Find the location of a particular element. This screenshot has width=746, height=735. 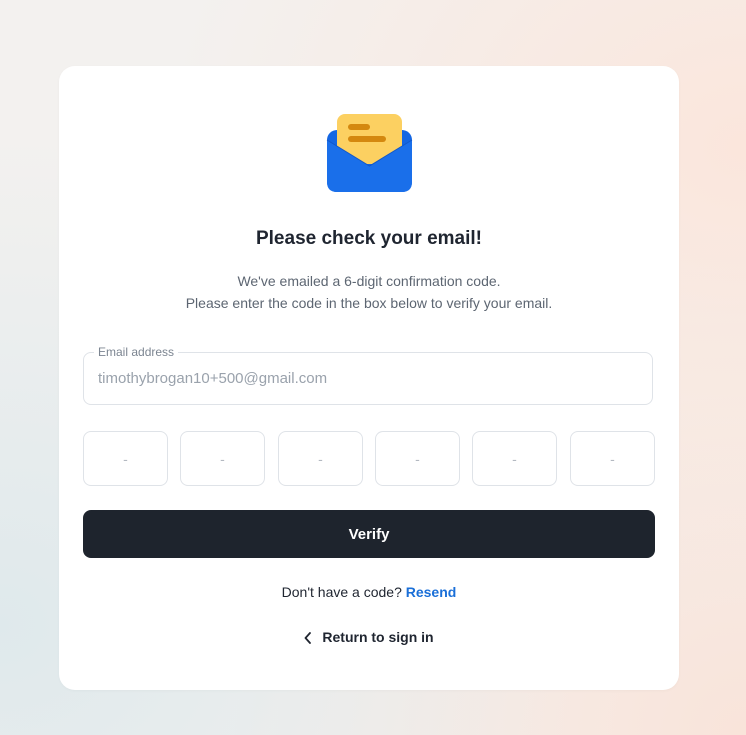

resend-row: Don't have a code? Resend is located at coordinates (369, 592).